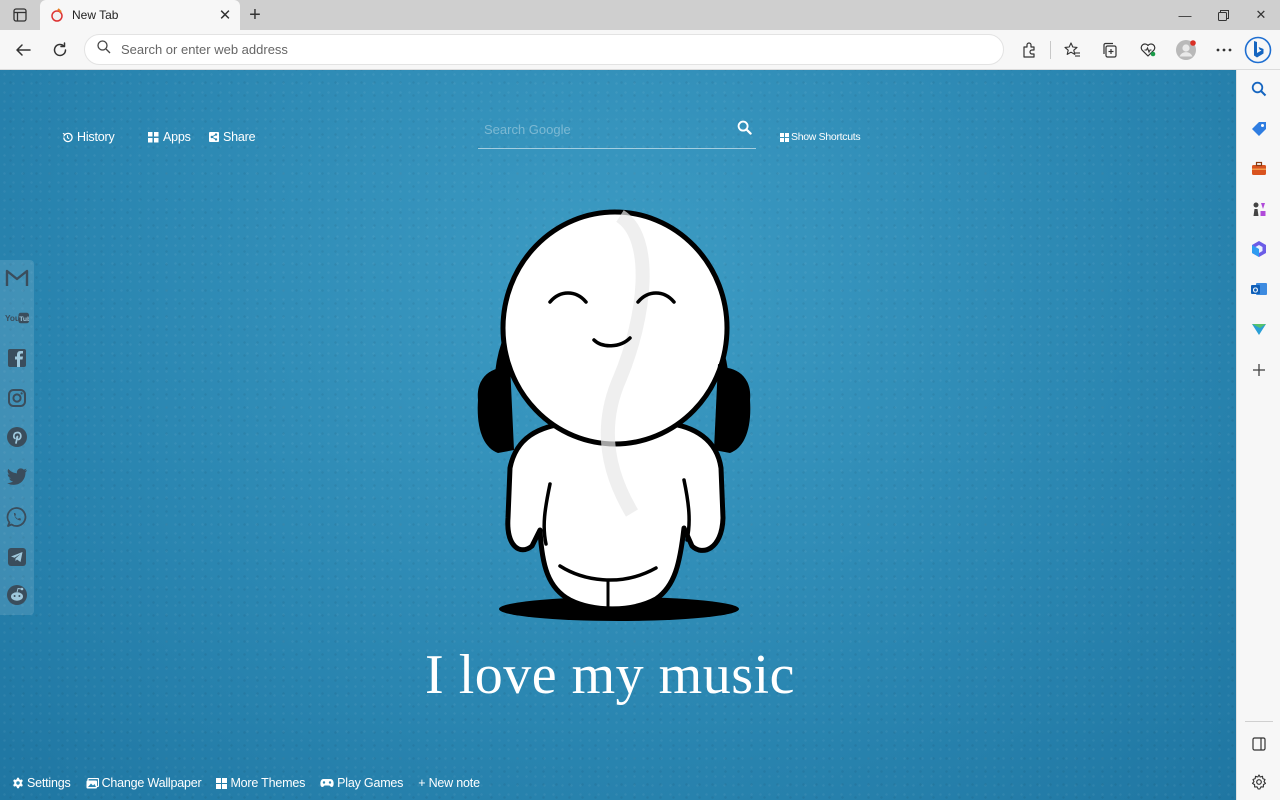  I want to click on social-bar: YouTube, so click(17, 437).